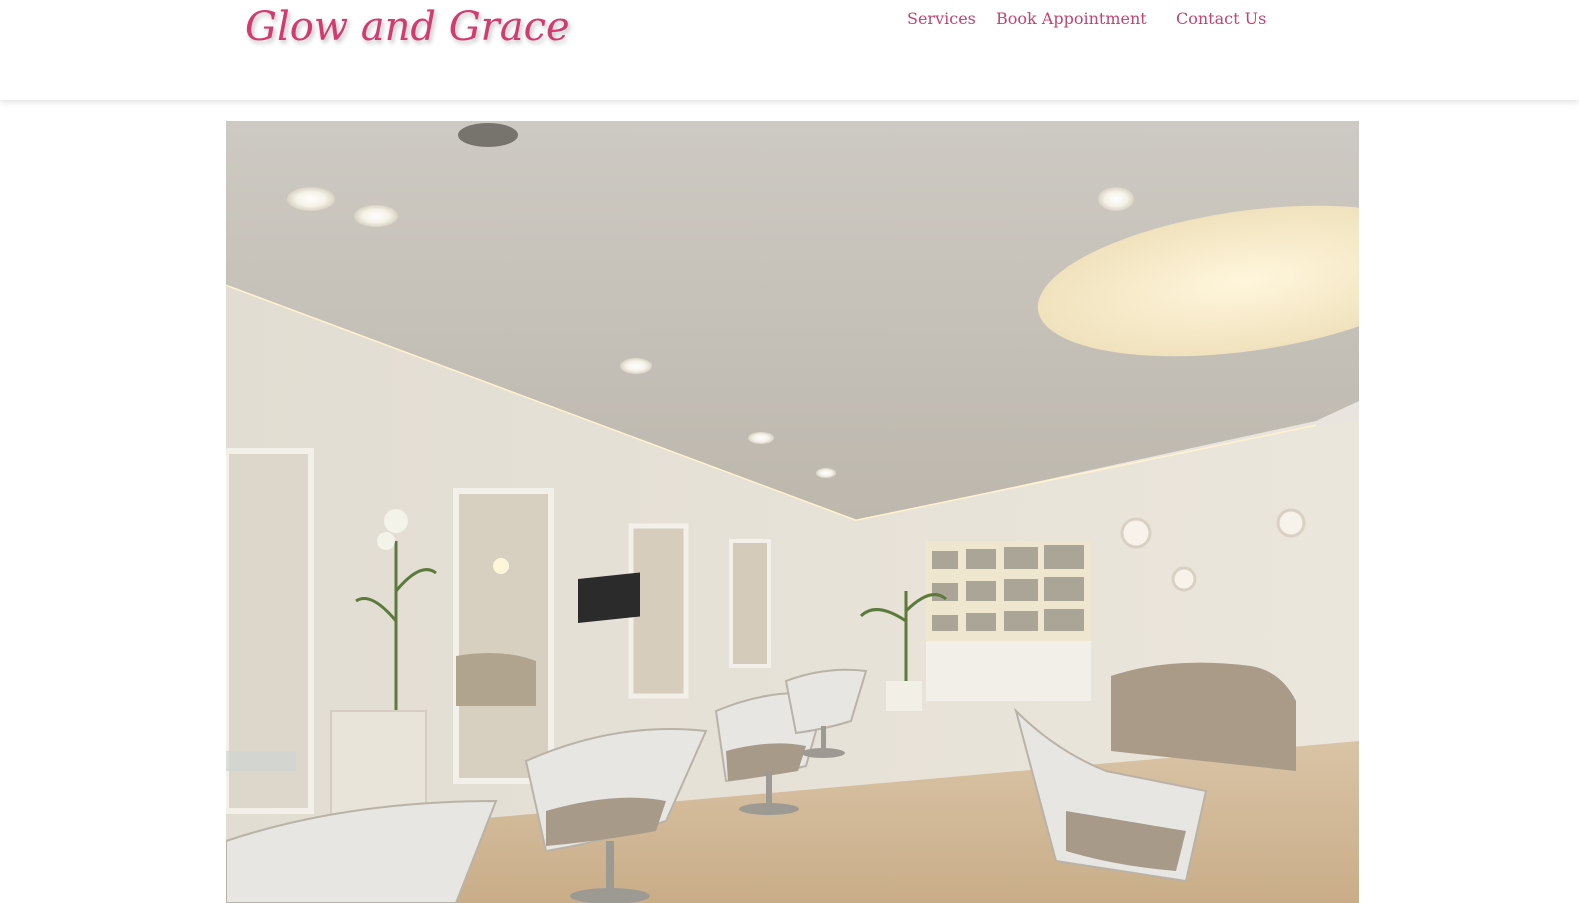 This screenshot has width=1579, height=903. I want to click on nav-contact-us-link: Contact Us, so click(1221, 18).